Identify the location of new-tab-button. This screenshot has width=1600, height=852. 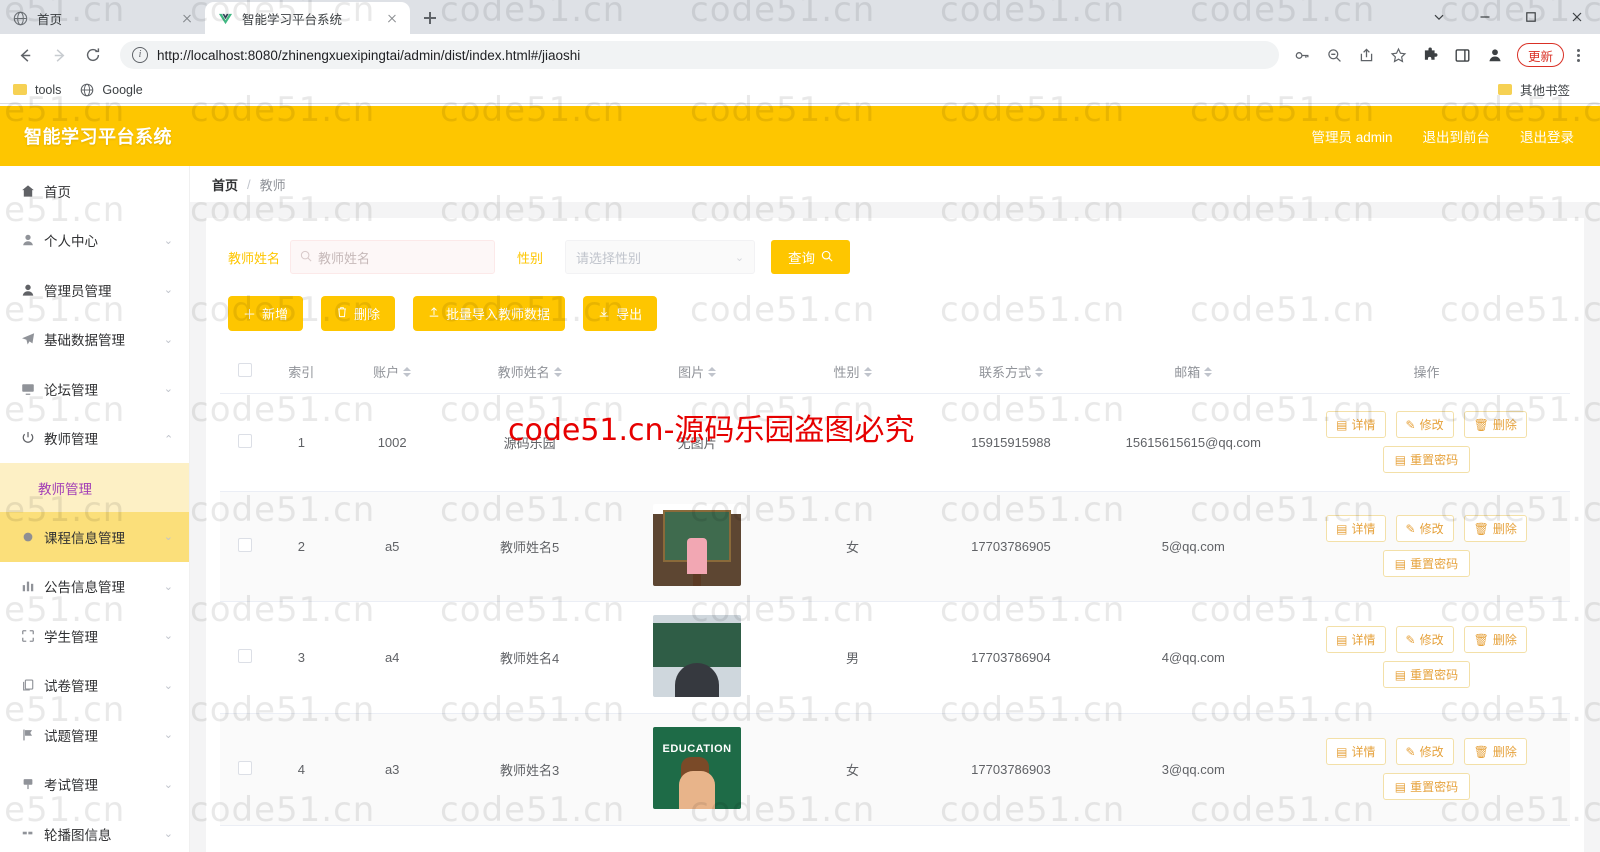
(430, 18).